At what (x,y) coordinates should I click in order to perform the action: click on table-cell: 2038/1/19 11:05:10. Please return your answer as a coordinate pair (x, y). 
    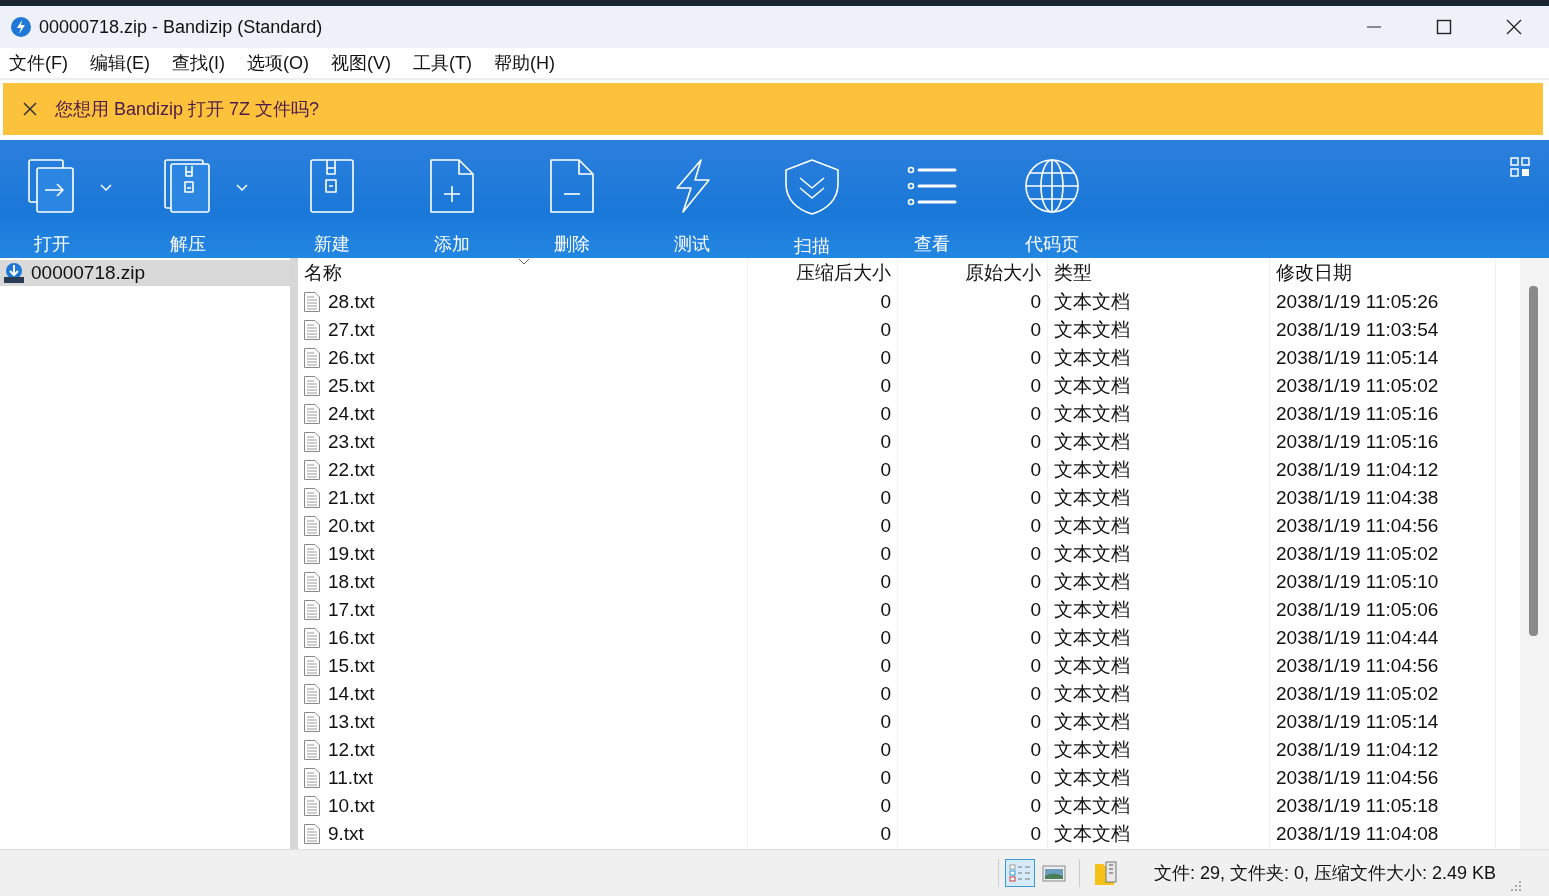
    Looking at the image, I should click on (1357, 581).